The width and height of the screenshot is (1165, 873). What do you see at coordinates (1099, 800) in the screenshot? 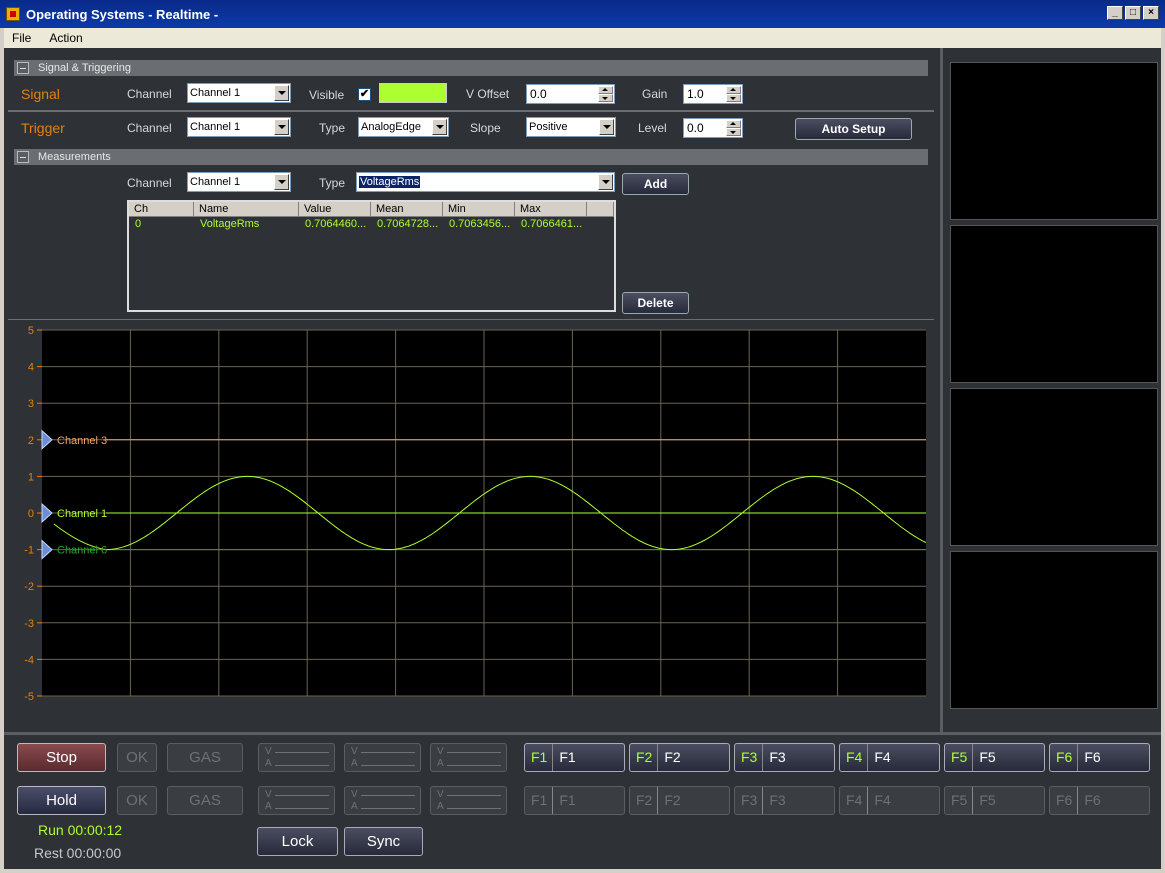
I see `fkey-f6-secondary: F6 F6` at bounding box center [1099, 800].